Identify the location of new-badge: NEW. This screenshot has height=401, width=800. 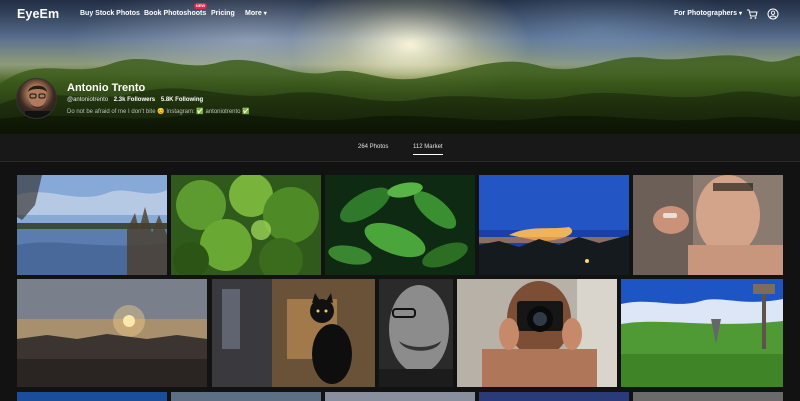
(200, 6).